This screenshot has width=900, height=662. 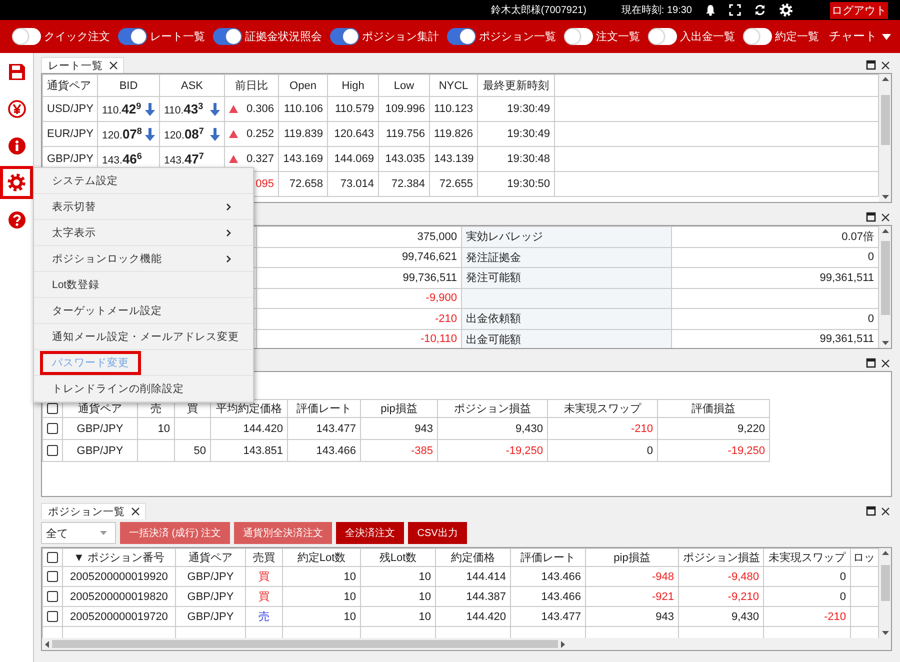 I want to click on scroll-right-icon, so click(x=562, y=644).